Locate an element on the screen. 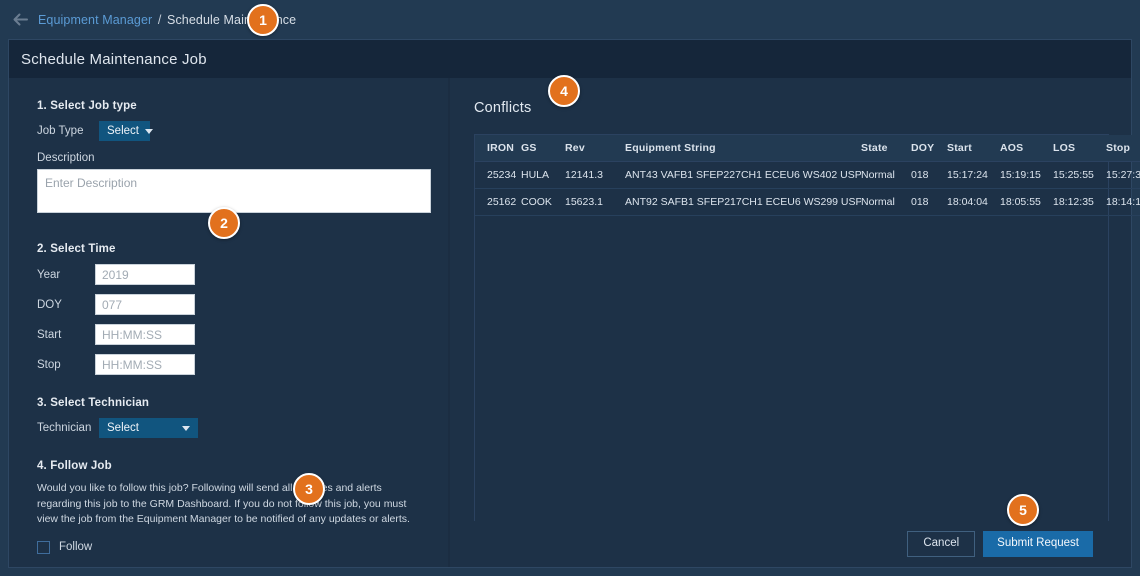  follow-checkbox-label: Follow is located at coordinates (76, 547).